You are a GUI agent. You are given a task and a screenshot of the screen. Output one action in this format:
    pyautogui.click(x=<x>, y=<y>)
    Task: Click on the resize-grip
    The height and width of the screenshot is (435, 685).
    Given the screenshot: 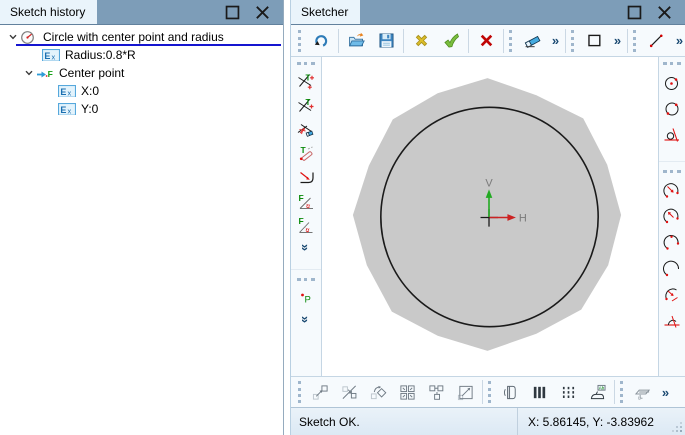 What is the action you would take?
    pyautogui.click(x=677, y=427)
    